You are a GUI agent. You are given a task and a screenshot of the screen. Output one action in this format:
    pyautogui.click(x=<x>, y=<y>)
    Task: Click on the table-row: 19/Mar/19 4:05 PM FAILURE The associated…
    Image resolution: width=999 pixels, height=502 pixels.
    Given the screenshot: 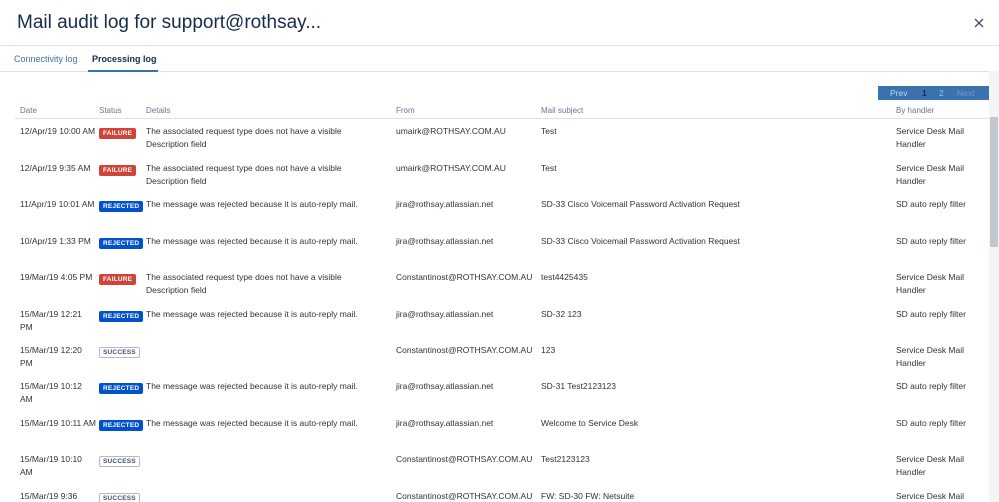 What is the action you would take?
    pyautogui.click(x=495, y=283)
    